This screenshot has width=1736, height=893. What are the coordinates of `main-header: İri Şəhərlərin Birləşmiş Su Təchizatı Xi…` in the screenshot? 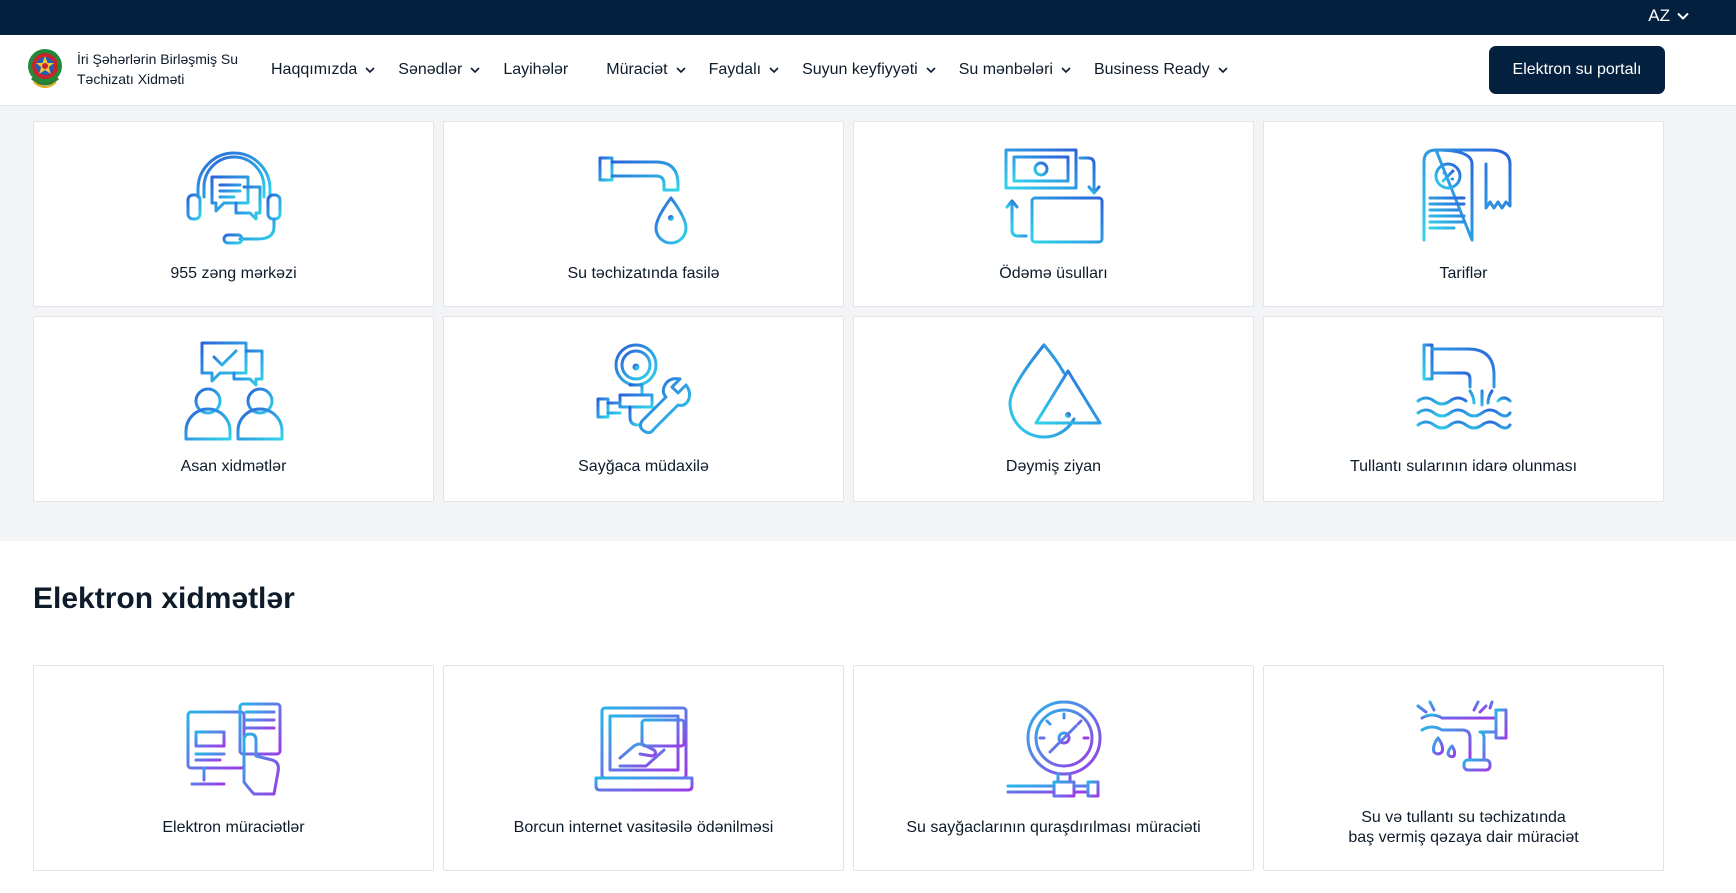 It's located at (868, 70).